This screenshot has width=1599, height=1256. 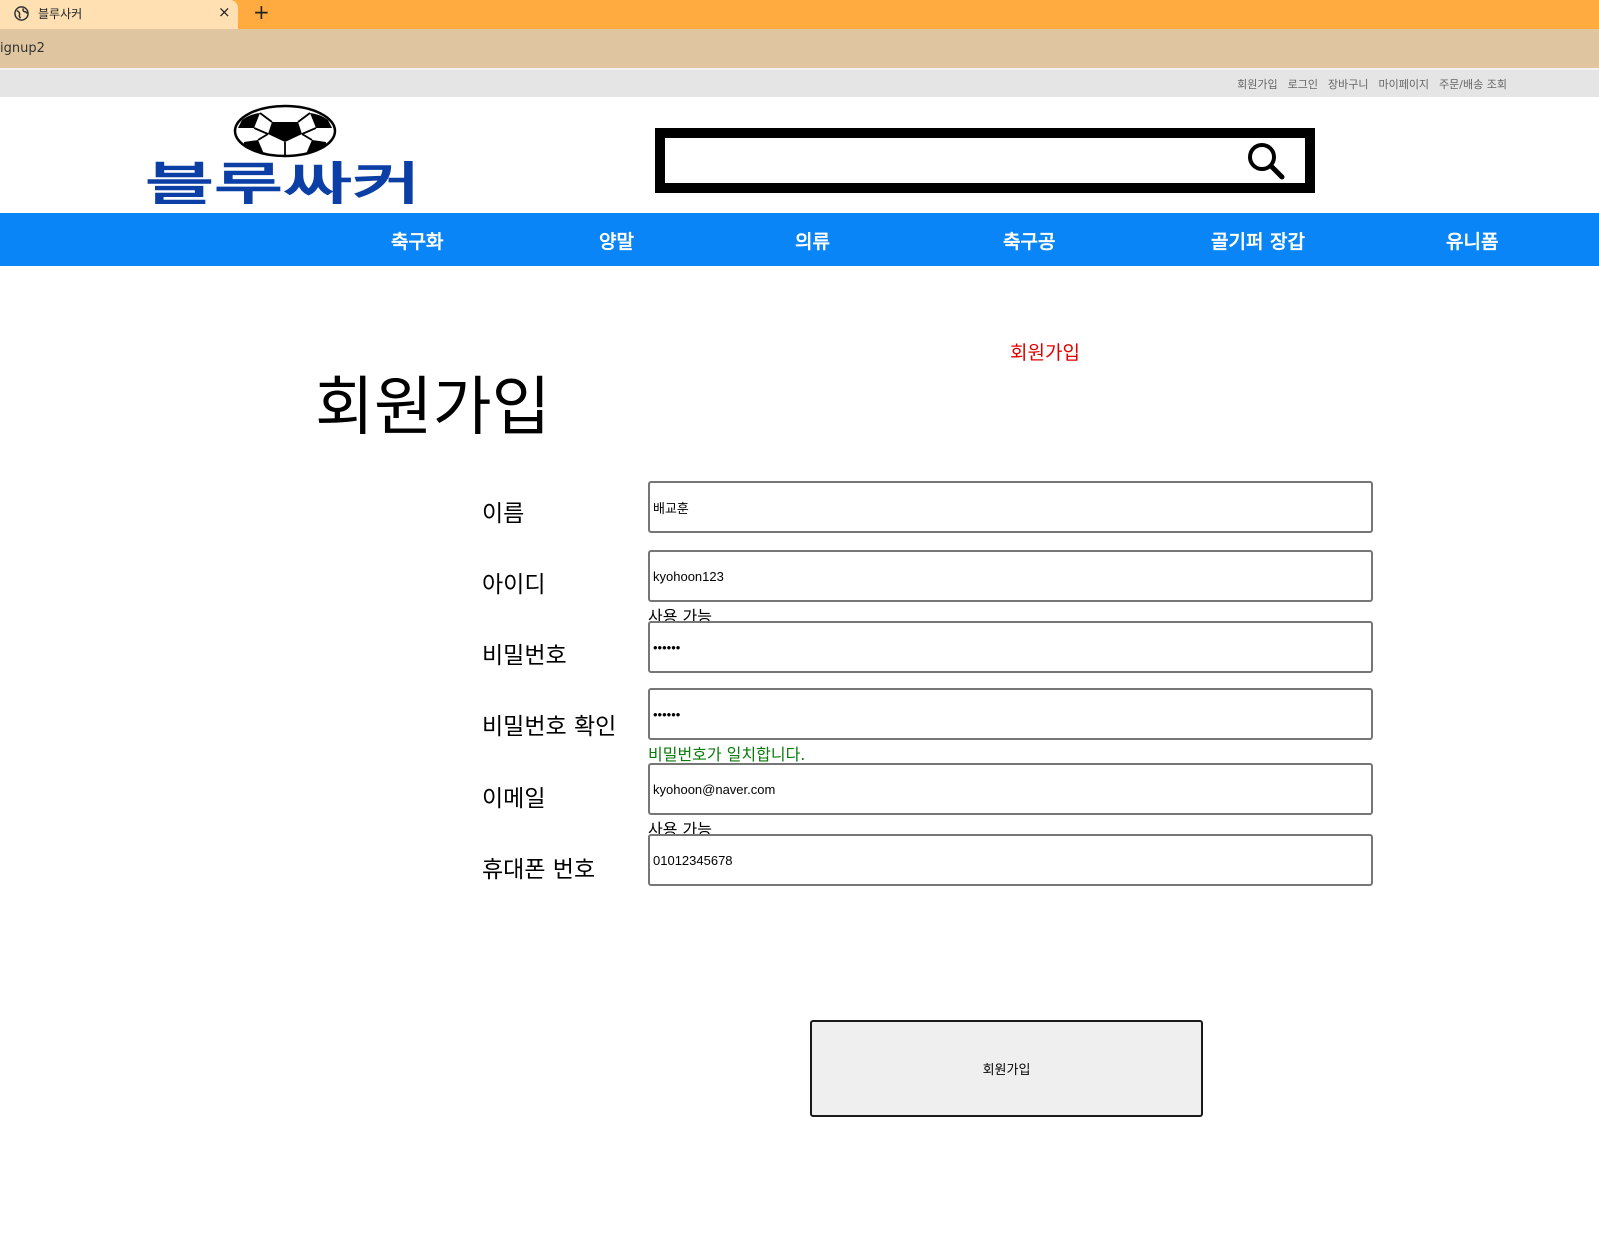 What do you see at coordinates (1403, 84) in the screenshot?
I see `util-link-mypage: 마이페이지` at bounding box center [1403, 84].